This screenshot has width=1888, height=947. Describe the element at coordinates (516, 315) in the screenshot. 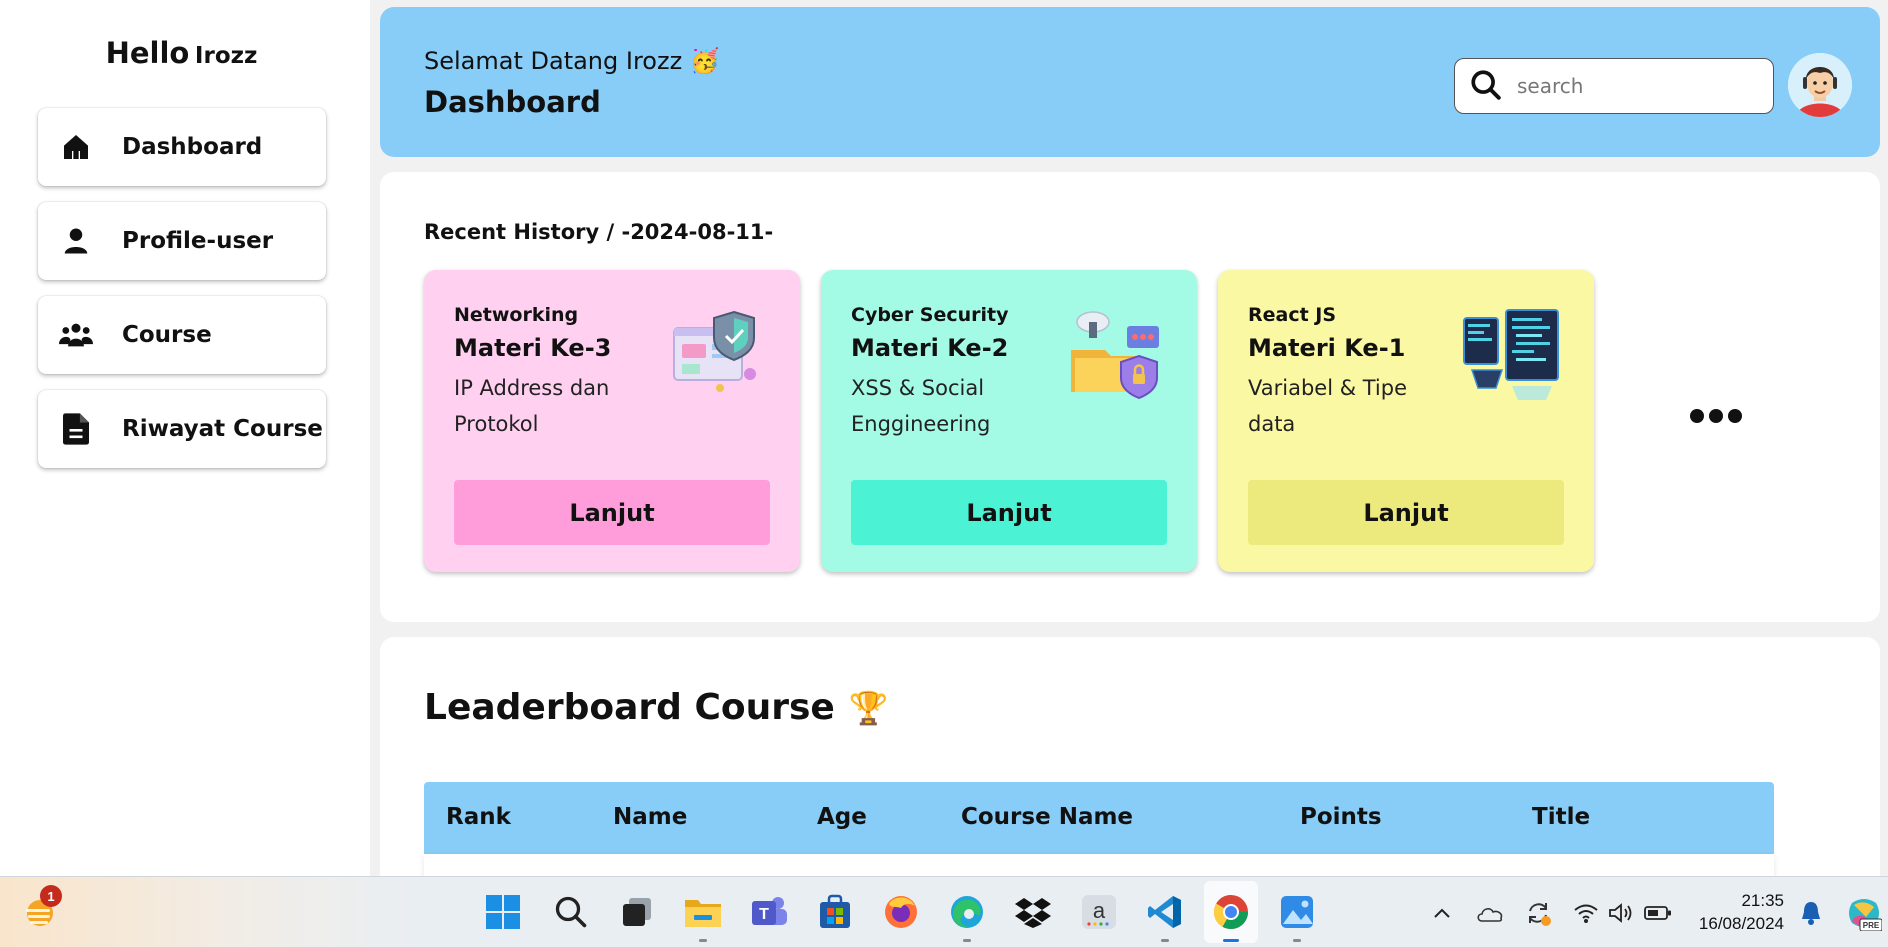

I see `card-category: Networking` at that location.